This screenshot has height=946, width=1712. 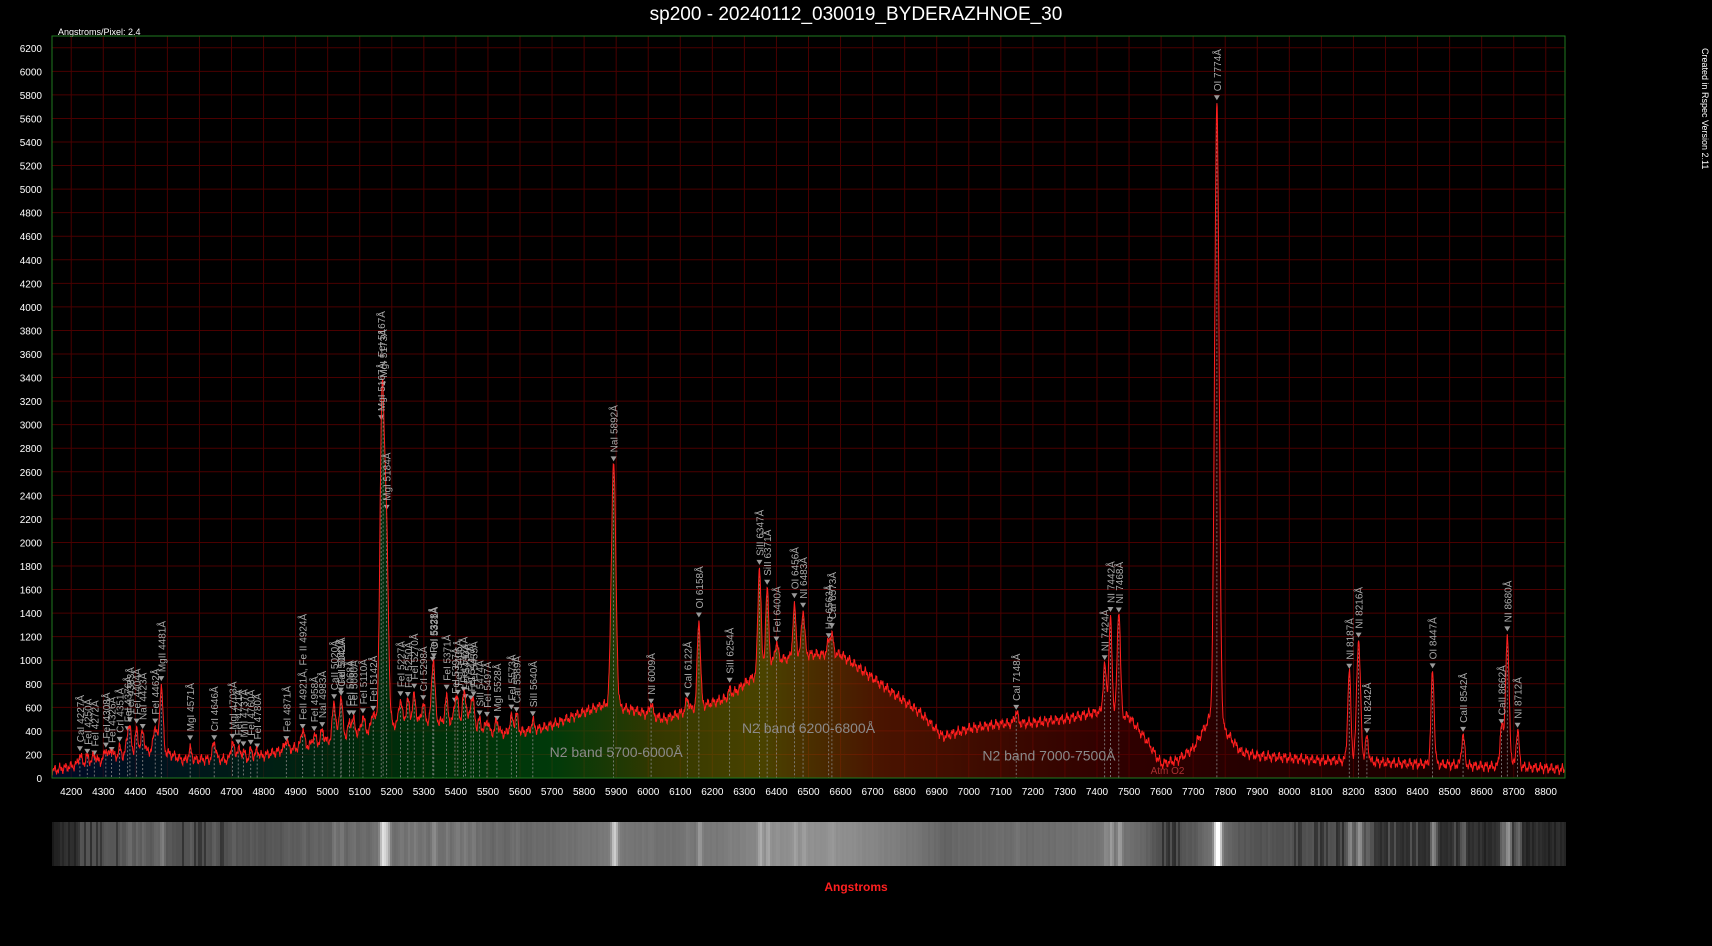 I want to click on line-label: CaI 6122Å, so click(x=687, y=665).